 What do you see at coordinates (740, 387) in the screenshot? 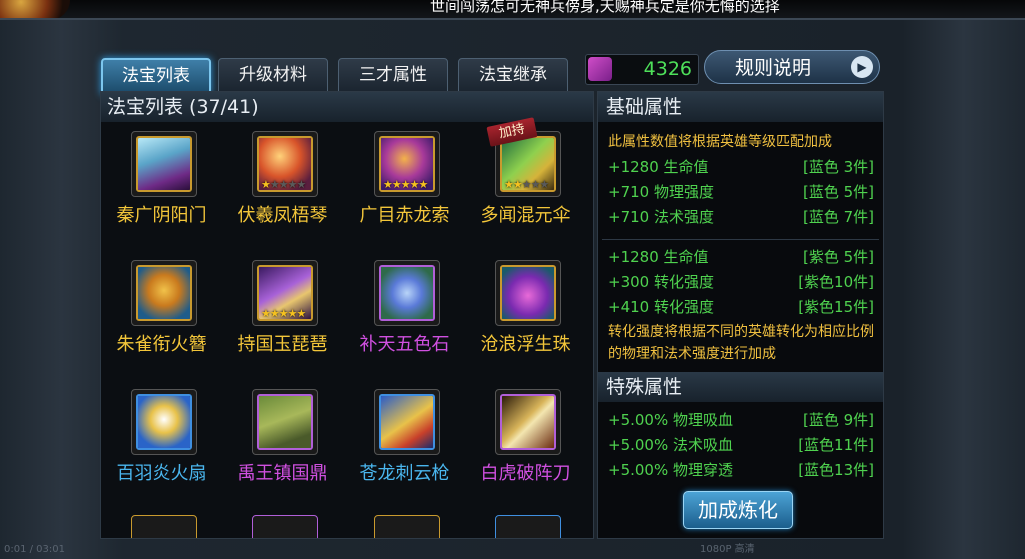
I see `special-attributes-title: 特殊属性` at bounding box center [740, 387].